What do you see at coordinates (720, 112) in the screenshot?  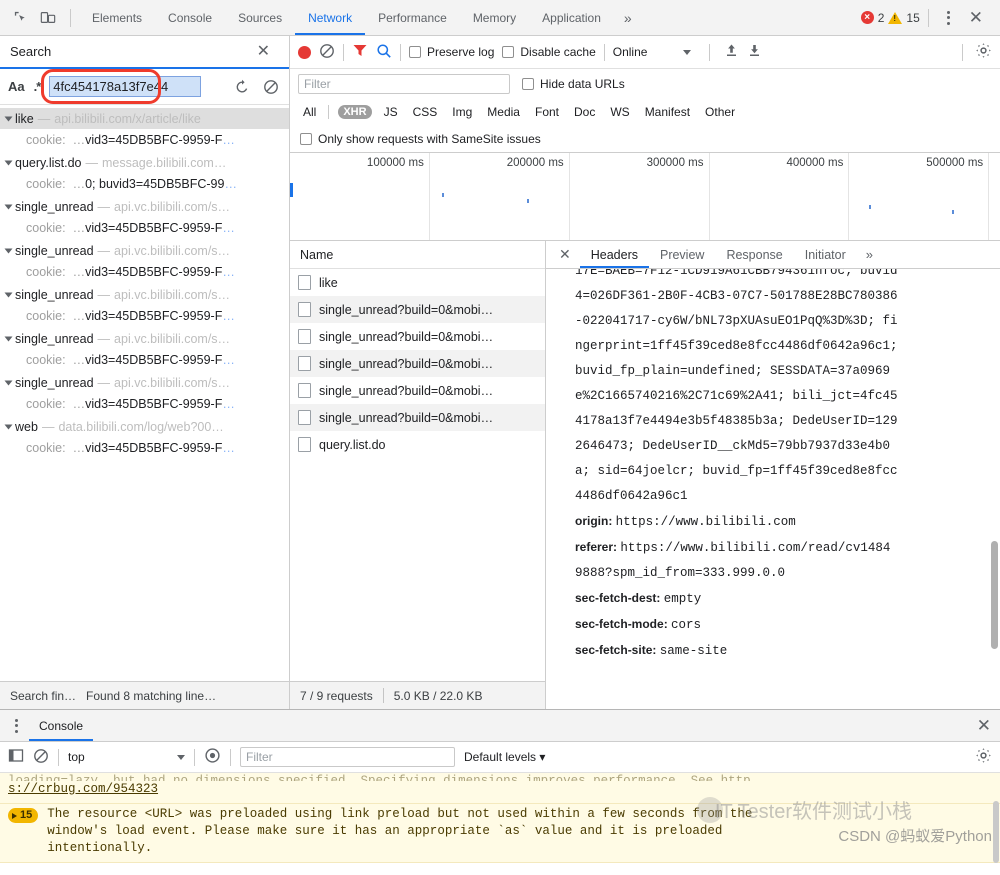 I see `type-filter-other: Other` at bounding box center [720, 112].